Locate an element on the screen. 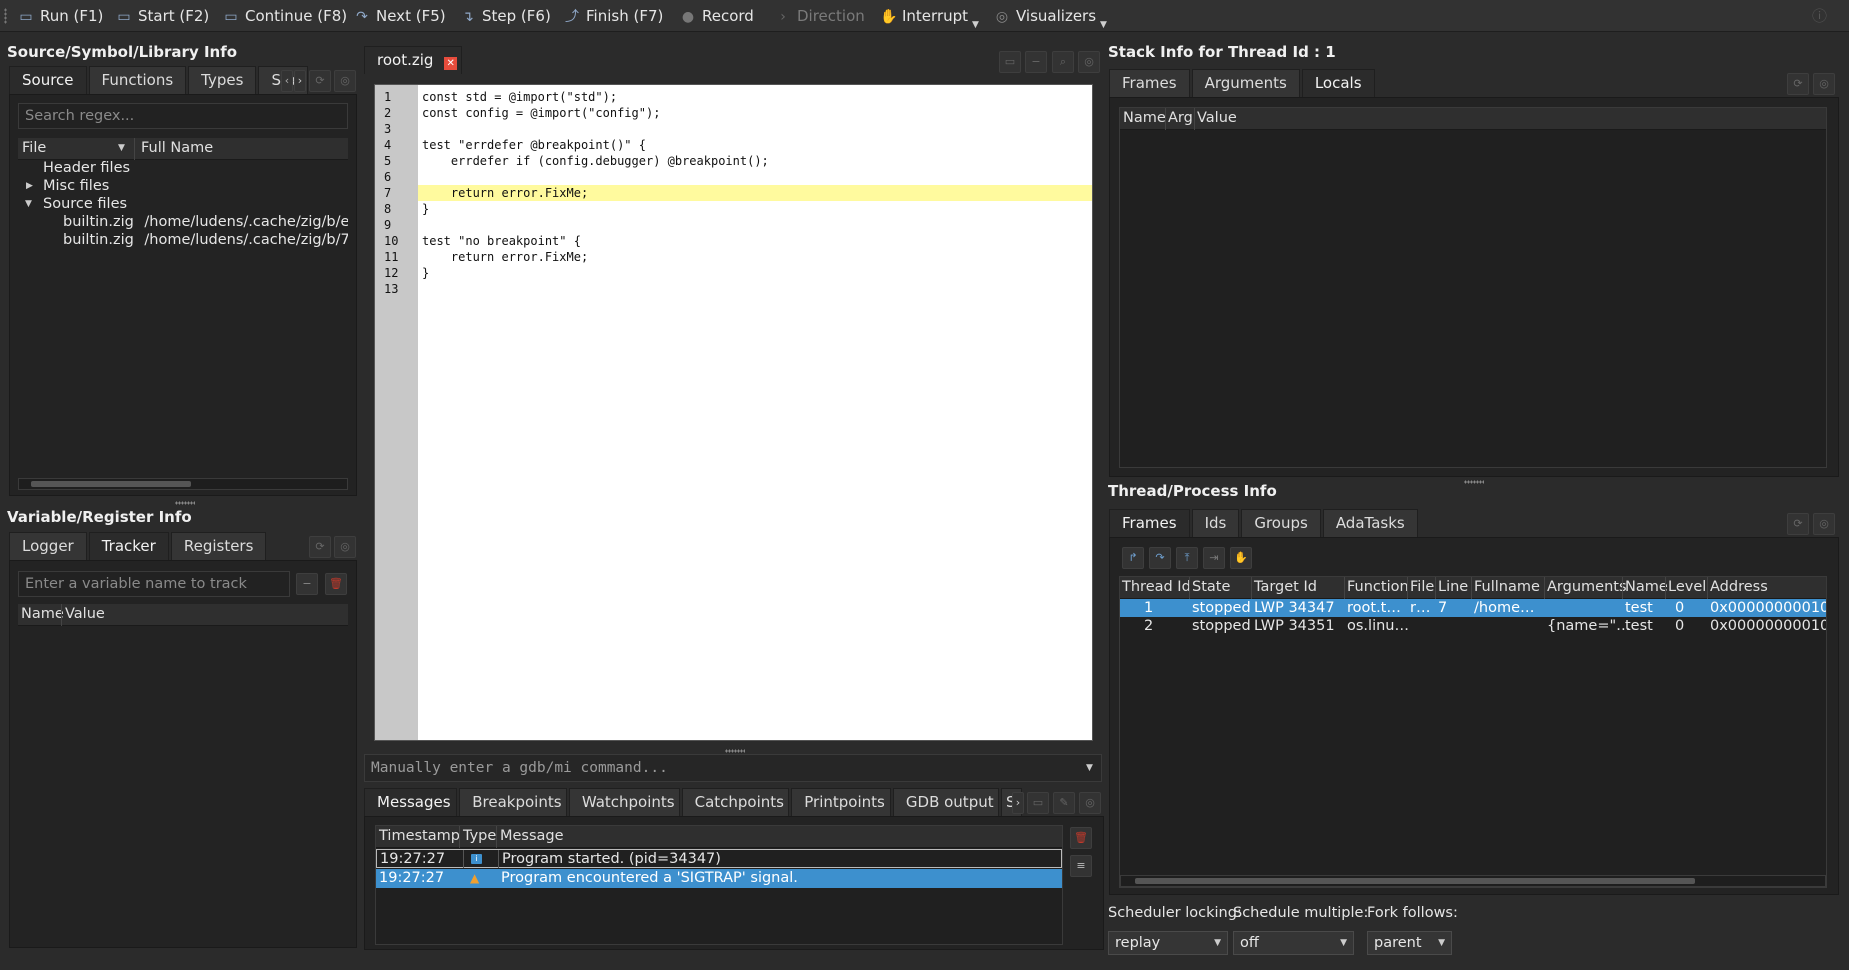  editor-options-icon: ◎ is located at coordinates (1089, 62).